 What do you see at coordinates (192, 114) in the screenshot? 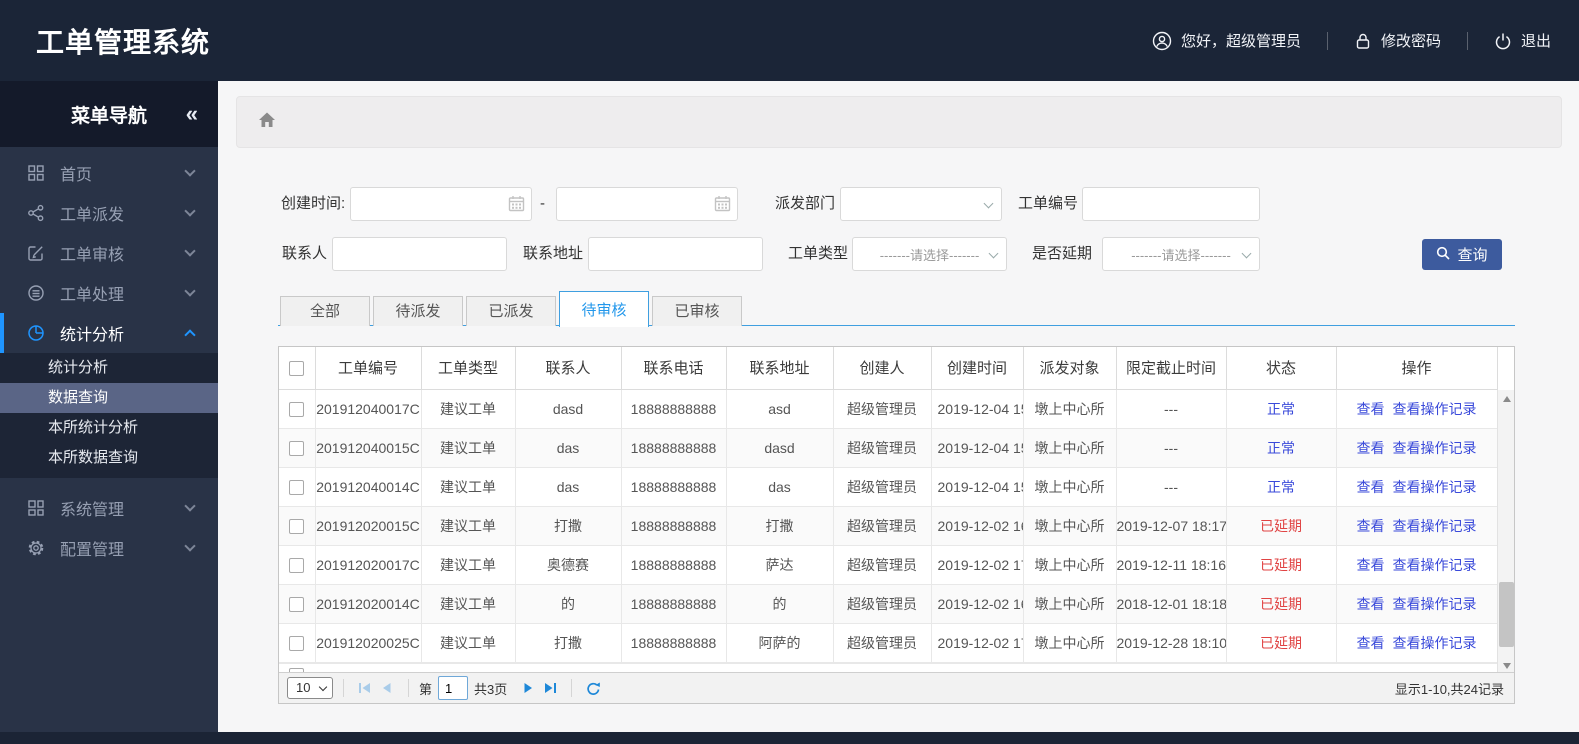
I see `sidebar-collapse-icon: «` at bounding box center [192, 114].